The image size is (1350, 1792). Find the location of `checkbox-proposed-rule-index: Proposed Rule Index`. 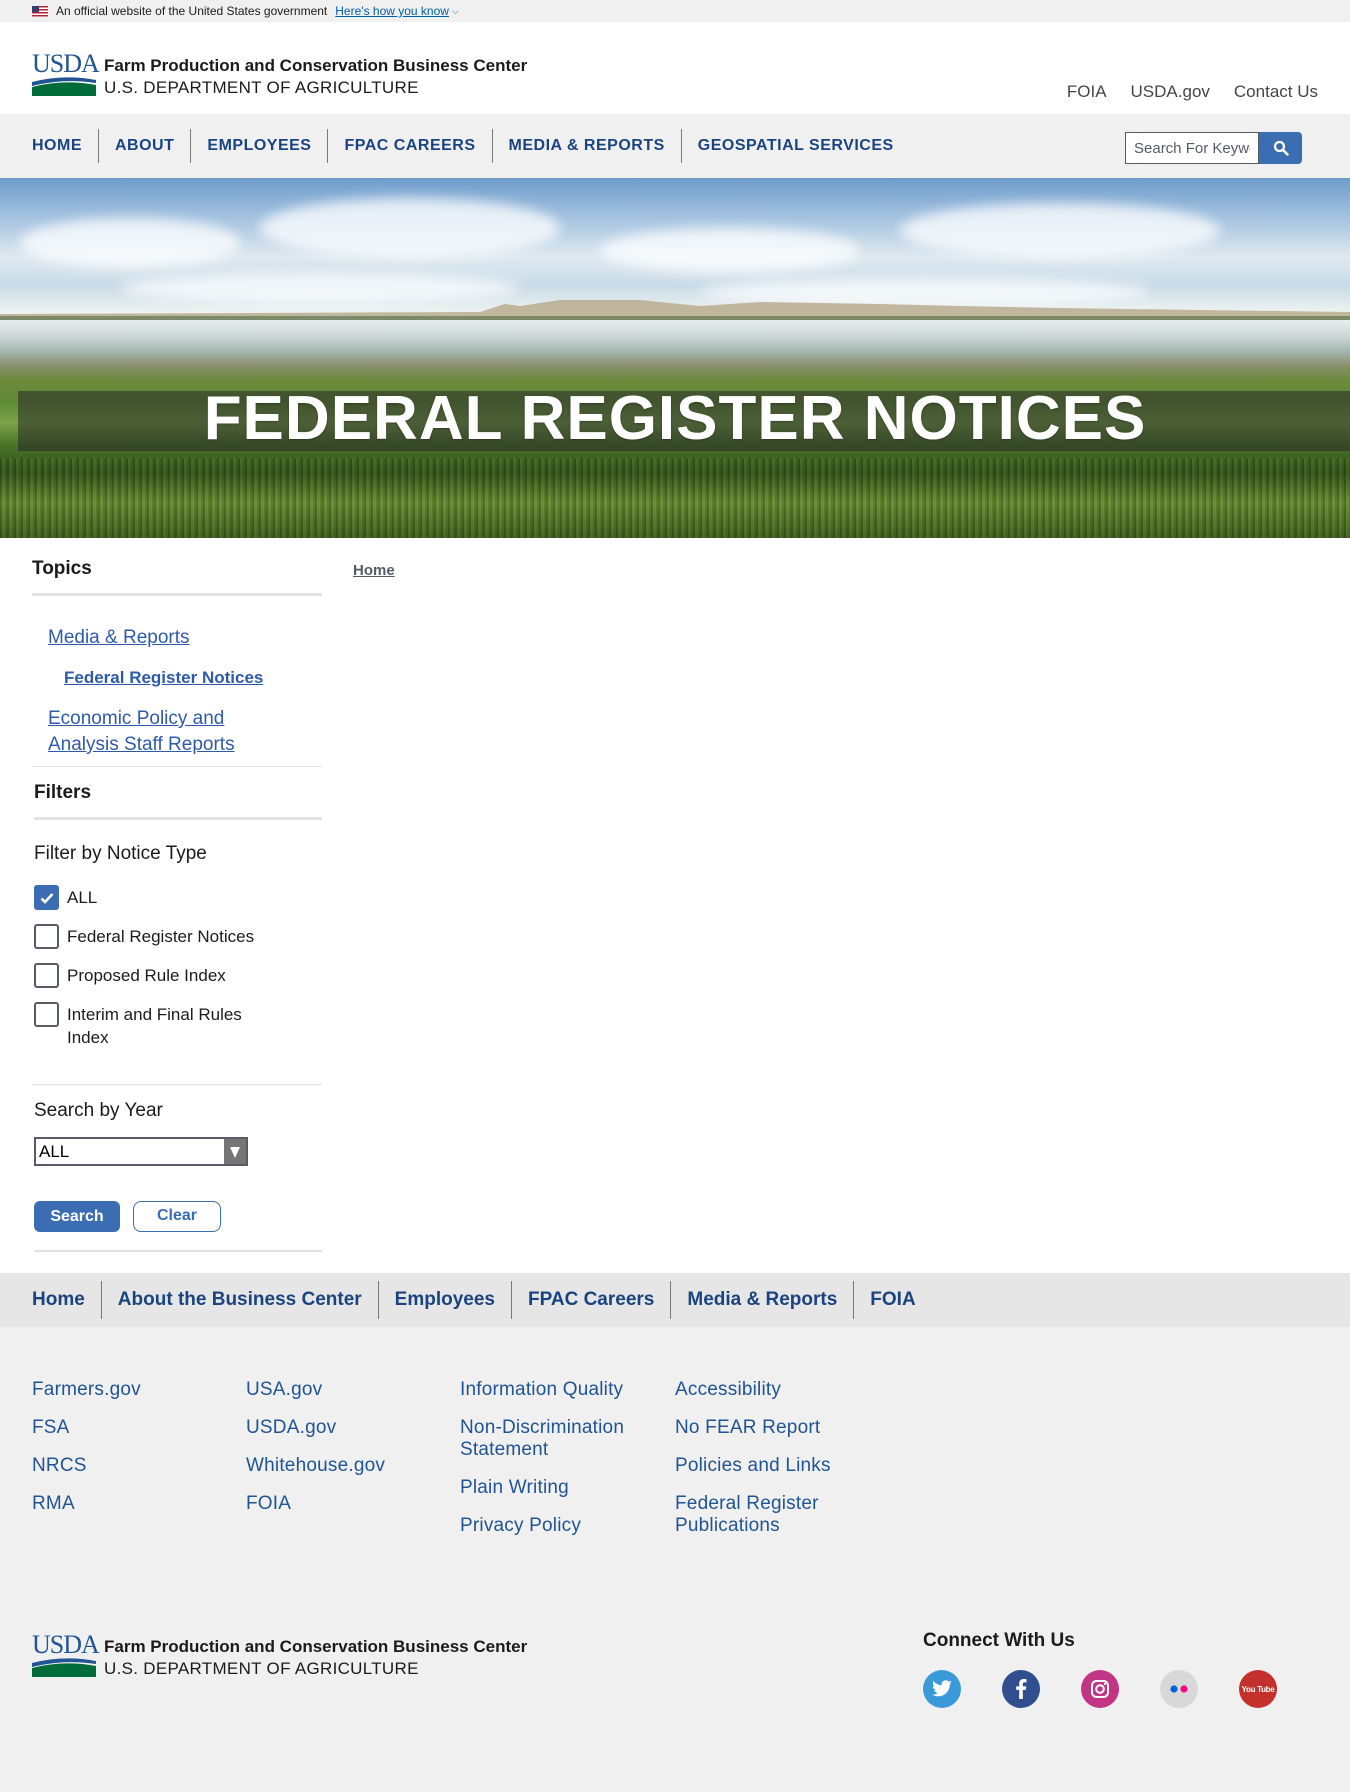

checkbox-proposed-rule-index: Proposed Rule Index is located at coordinates (130, 975).